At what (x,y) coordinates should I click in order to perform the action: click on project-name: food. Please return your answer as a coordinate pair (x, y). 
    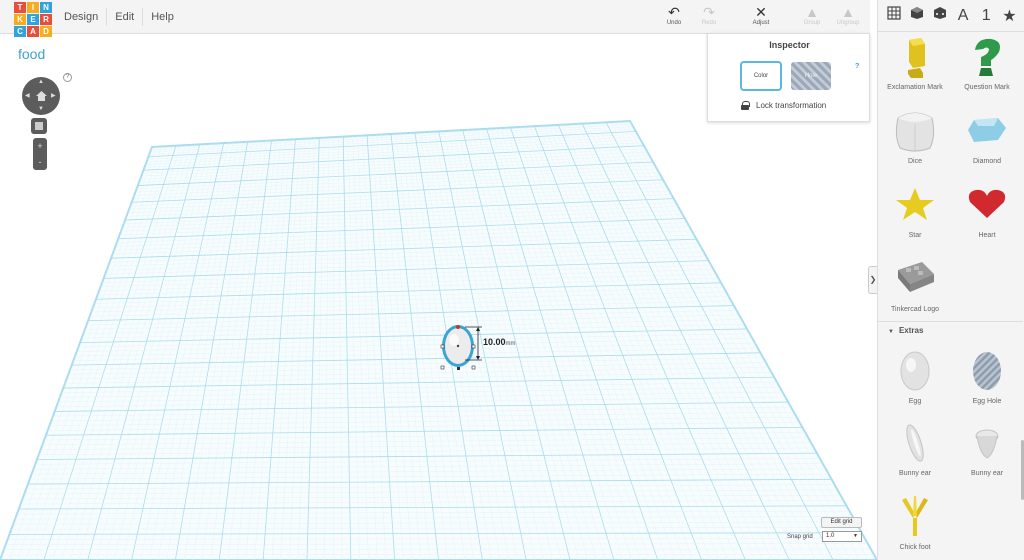
    Looking at the image, I should click on (31, 54).